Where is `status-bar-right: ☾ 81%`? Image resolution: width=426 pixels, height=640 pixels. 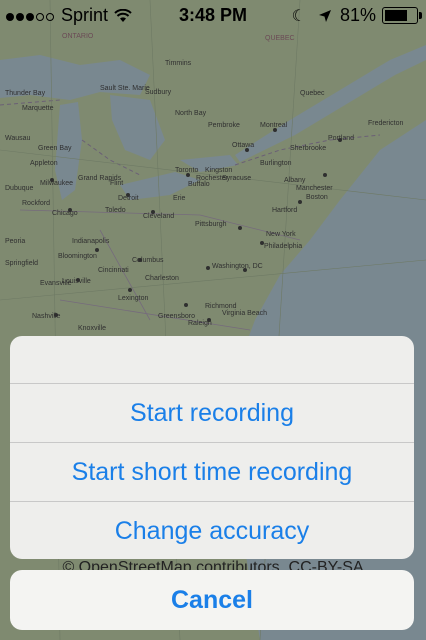
status-bar-right: ☾ 81% is located at coordinates (356, 15).